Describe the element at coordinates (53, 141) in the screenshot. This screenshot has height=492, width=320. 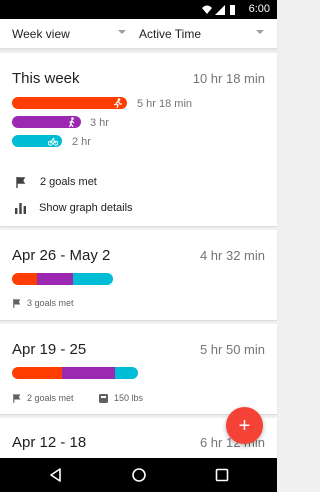
I see `cycling-icon` at that location.